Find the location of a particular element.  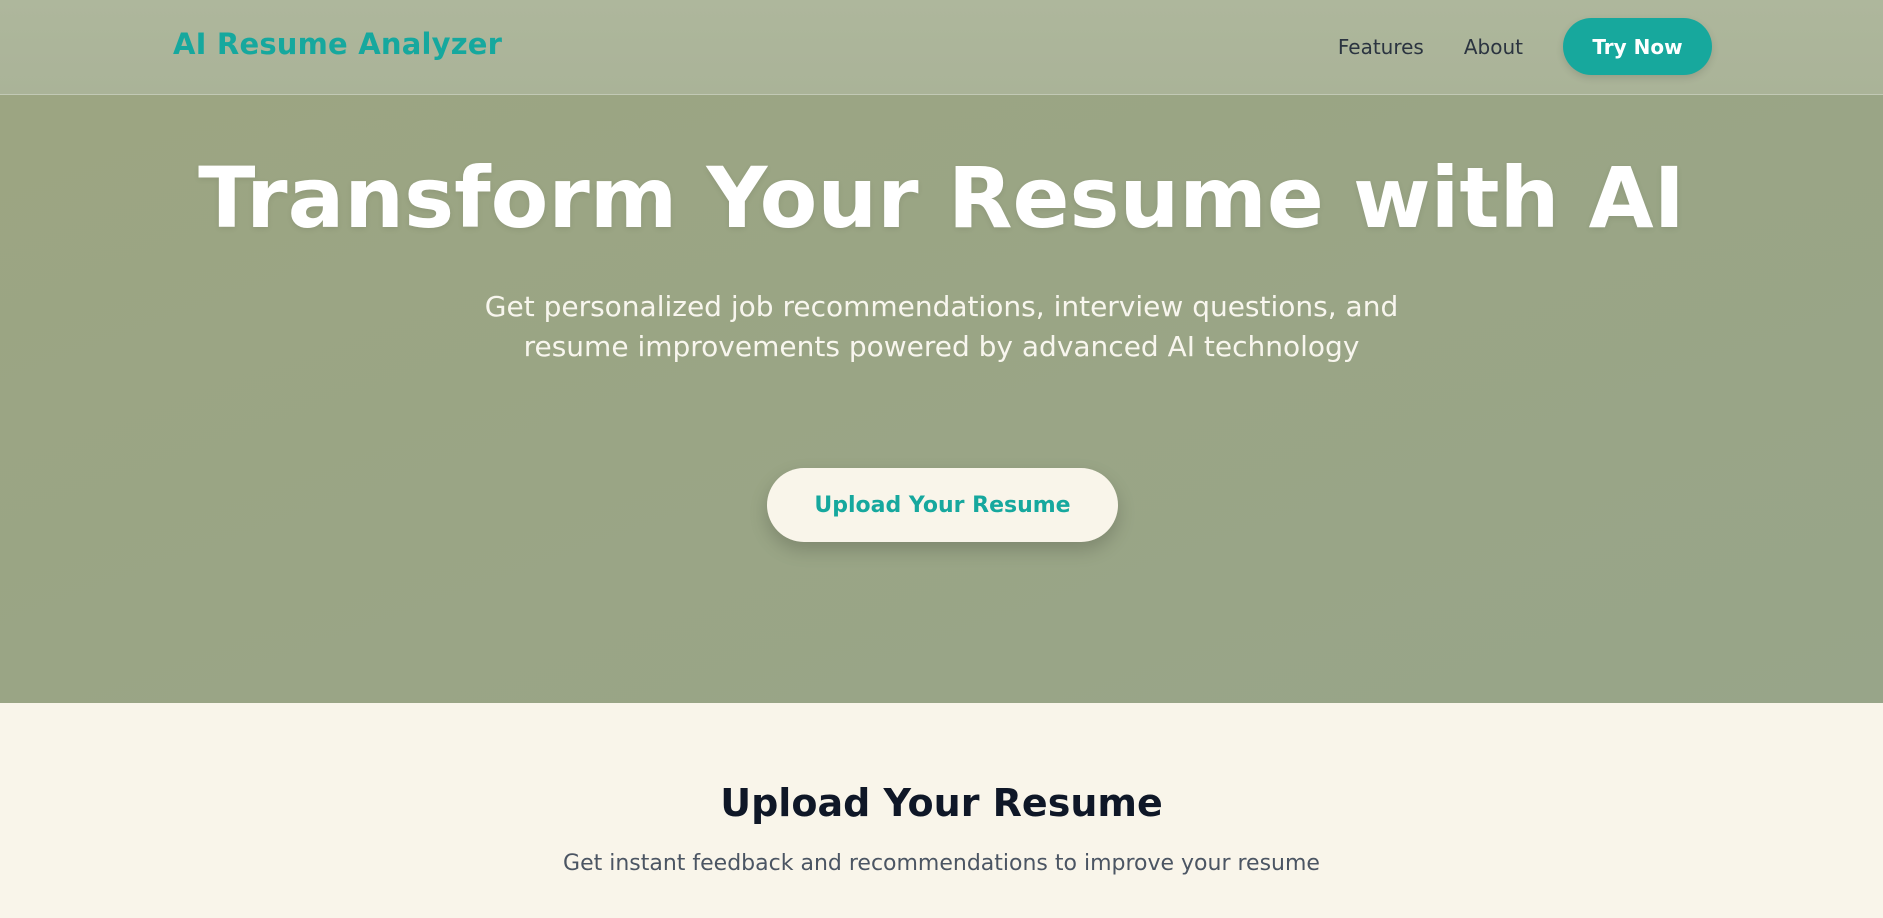

upload-resume-button: Upload Your Resume is located at coordinates (942, 505).